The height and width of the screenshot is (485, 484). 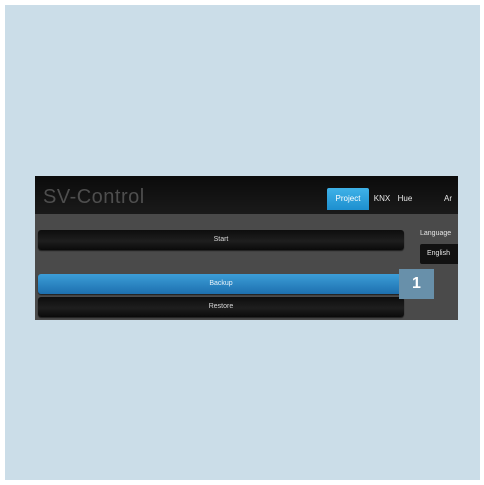 What do you see at coordinates (348, 199) in the screenshot?
I see `tab-project: Project` at bounding box center [348, 199].